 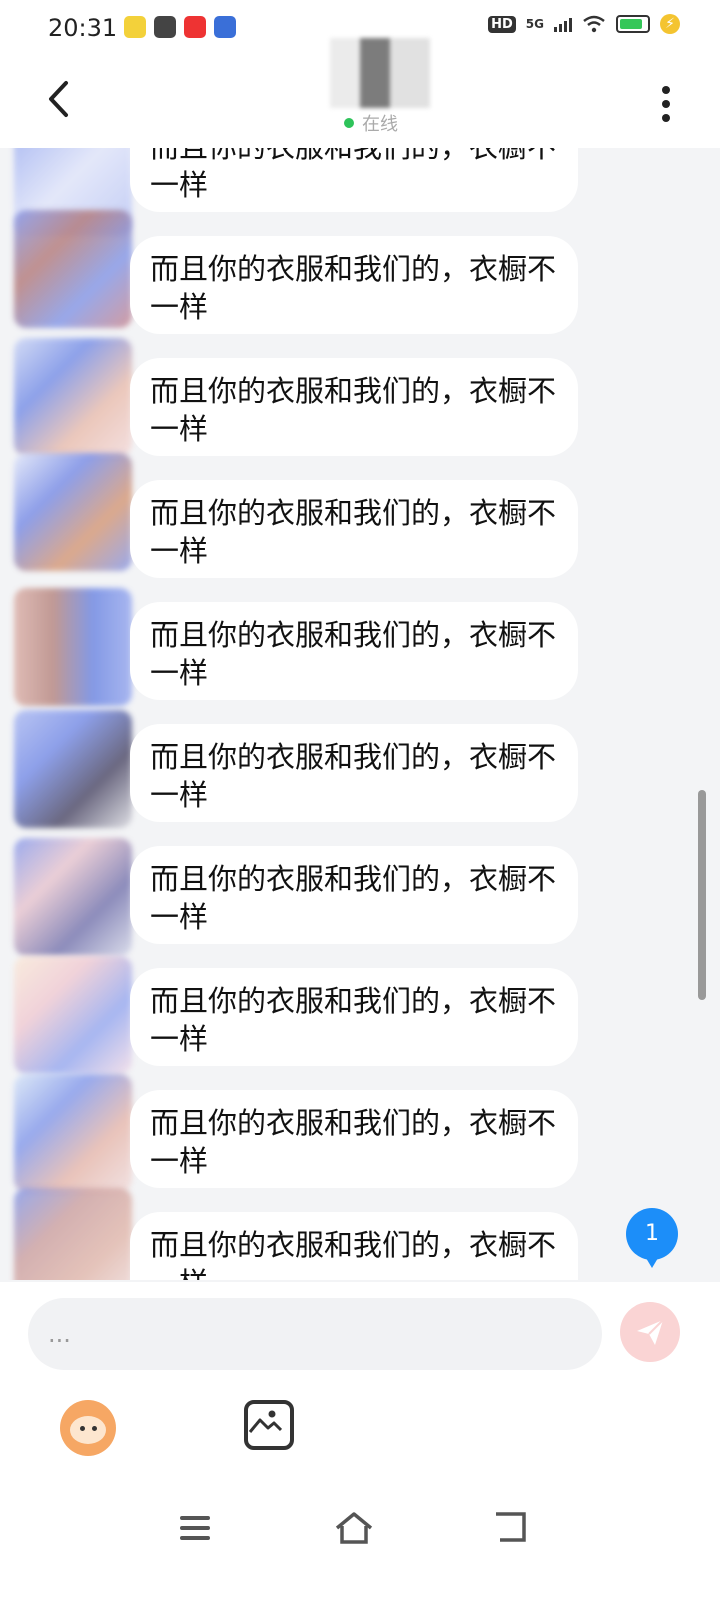 What do you see at coordinates (200, 1530) in the screenshot?
I see `menu-icon` at bounding box center [200, 1530].